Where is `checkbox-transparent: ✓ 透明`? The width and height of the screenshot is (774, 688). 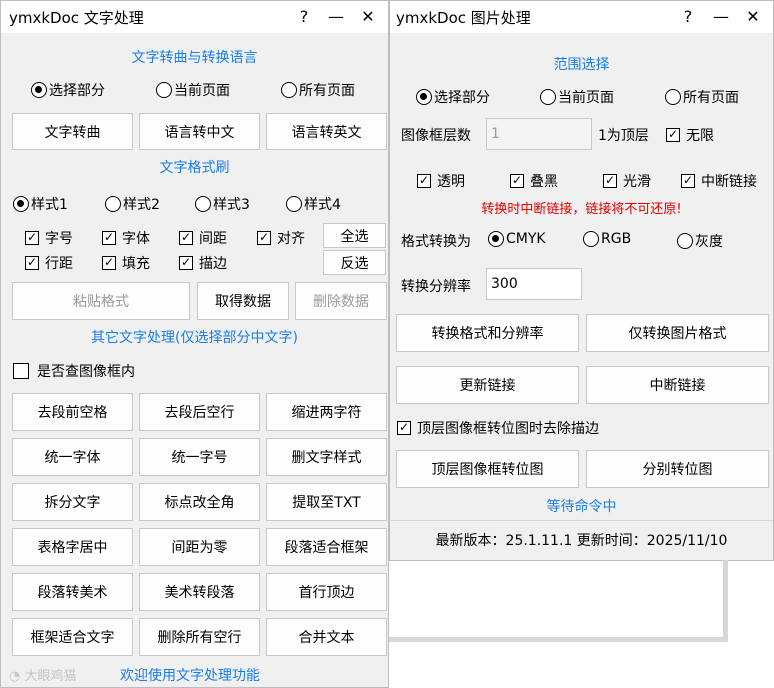
checkbox-transparent: ✓ 透明 is located at coordinates (441, 181).